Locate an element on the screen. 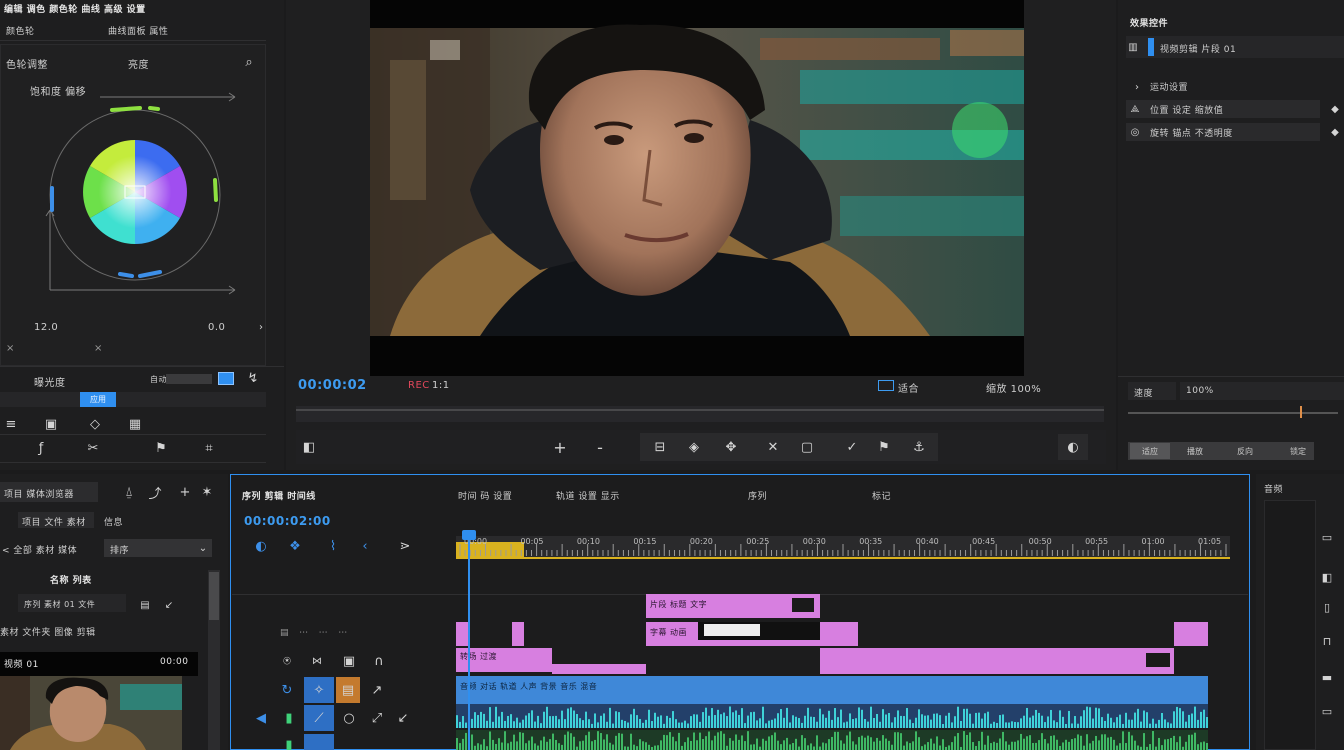 The image size is (1344, 750). add-icon: + is located at coordinates (185, 492).